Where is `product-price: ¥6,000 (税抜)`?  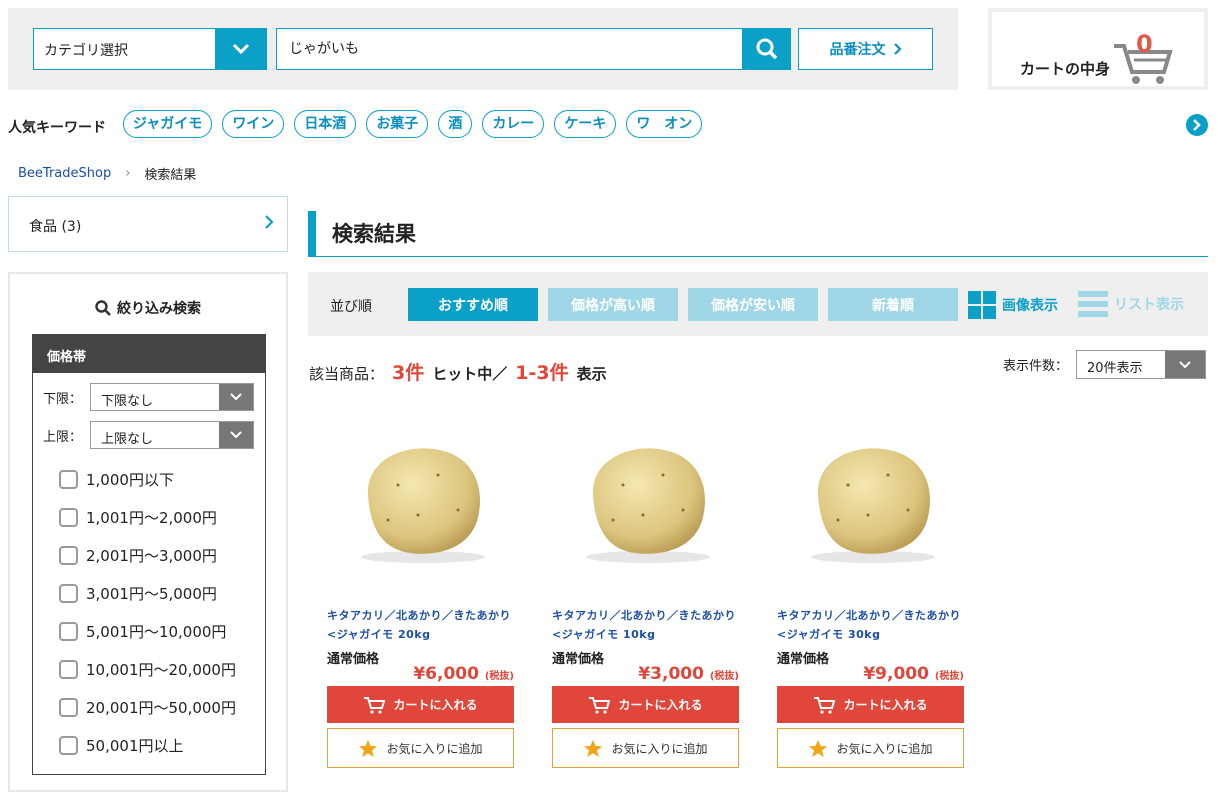
product-price: ¥6,000 (税抜) is located at coordinates (418, 674).